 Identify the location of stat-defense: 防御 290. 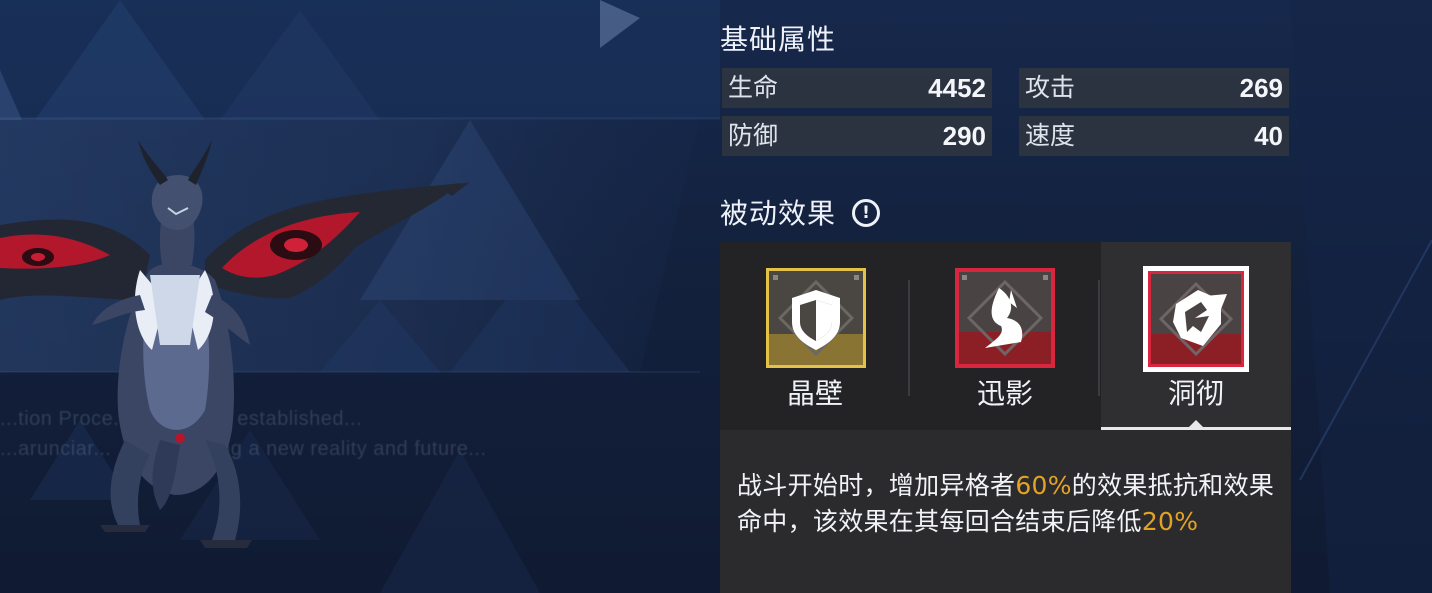
(857, 136).